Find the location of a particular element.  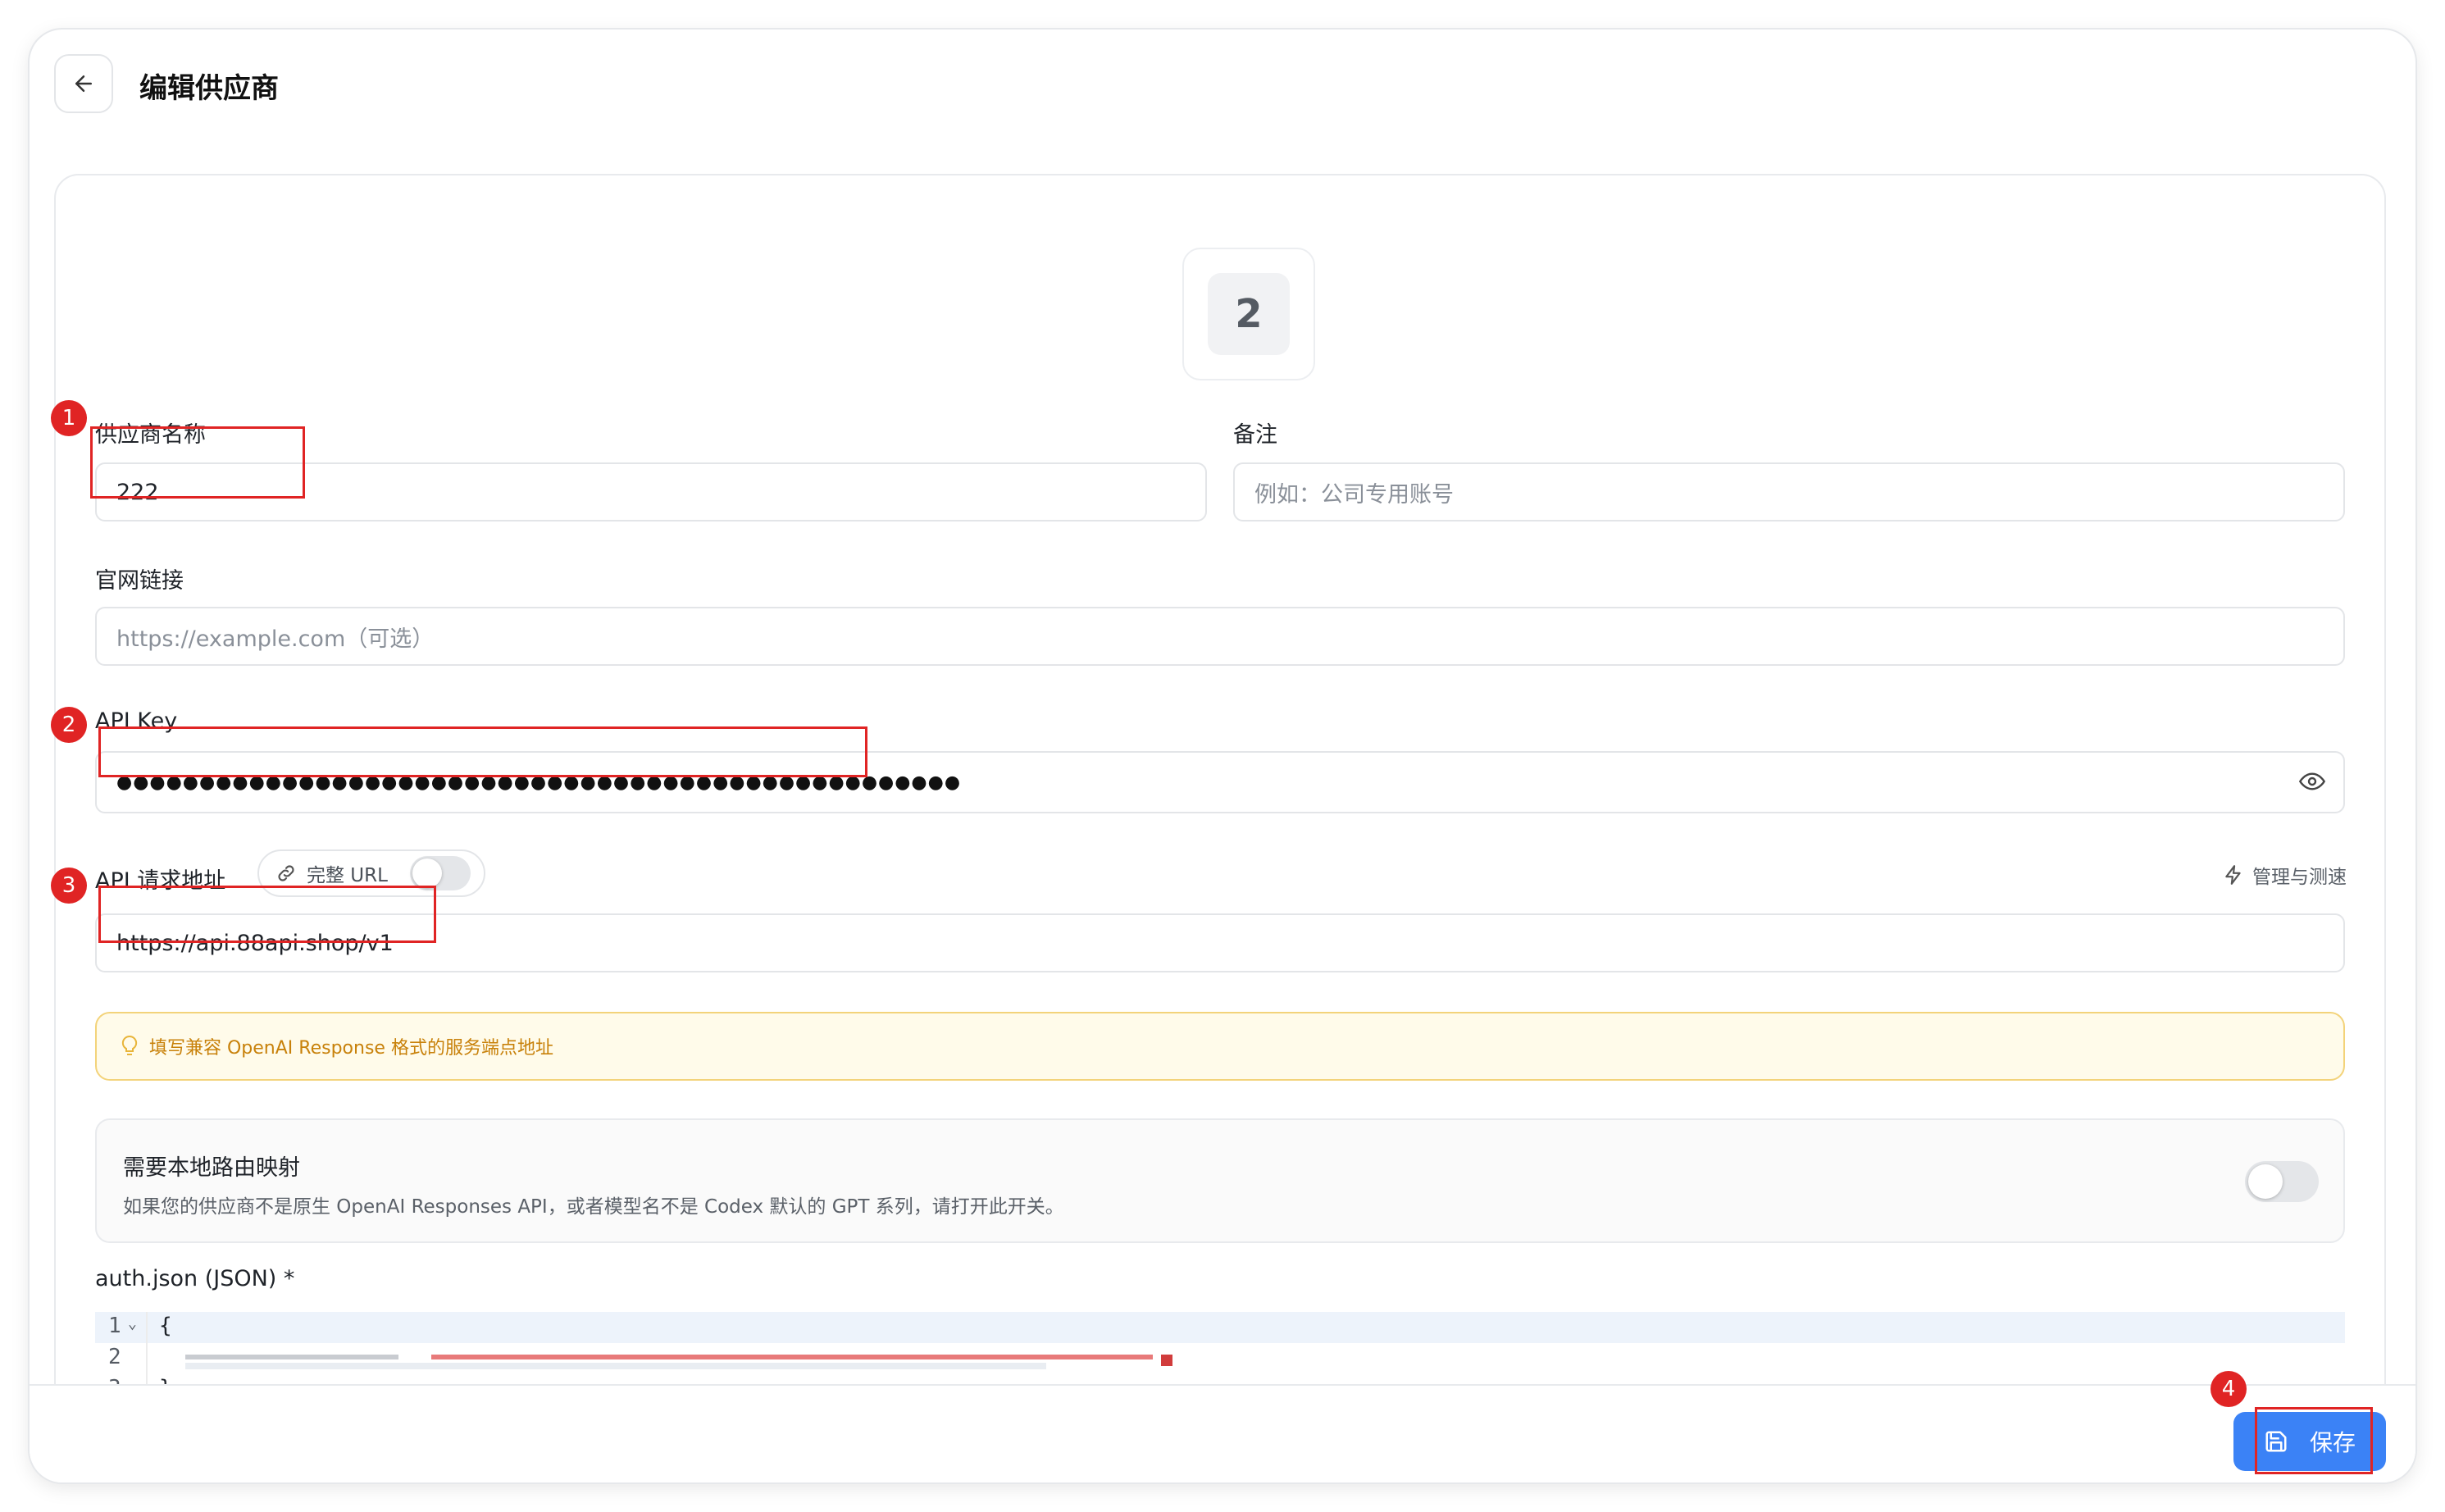

annotation-marker-2: 2 is located at coordinates (69, 725).